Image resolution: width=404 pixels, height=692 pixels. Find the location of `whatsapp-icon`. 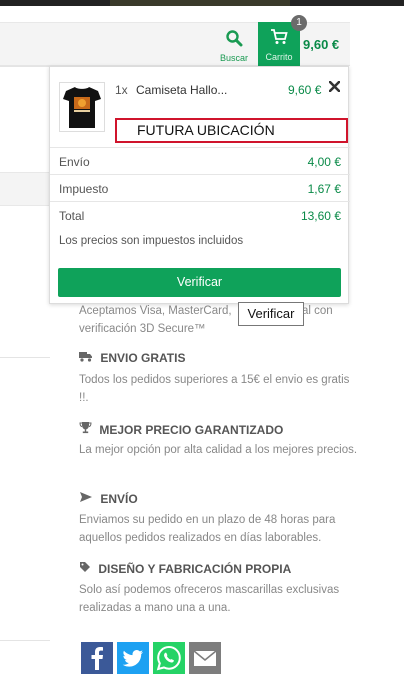

whatsapp-icon is located at coordinates (168, 658).